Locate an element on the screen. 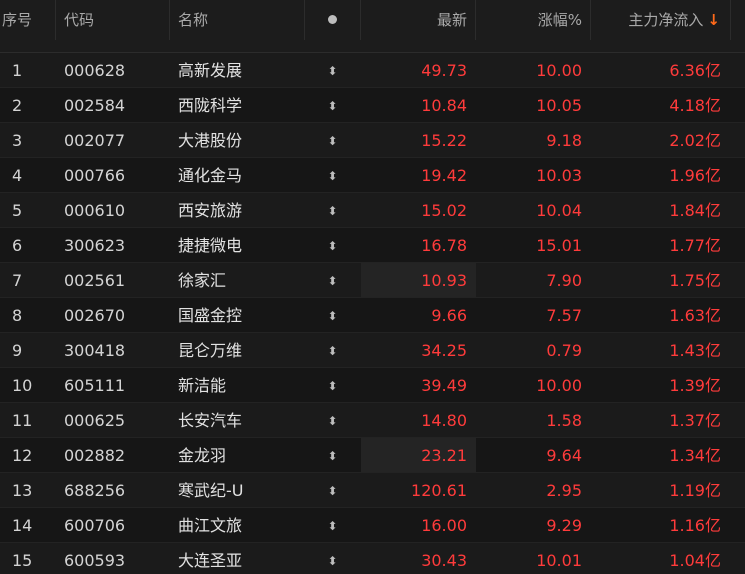 Image resolution: width=745 pixels, height=574 pixels. row-code: 002561 is located at coordinates (95, 280).